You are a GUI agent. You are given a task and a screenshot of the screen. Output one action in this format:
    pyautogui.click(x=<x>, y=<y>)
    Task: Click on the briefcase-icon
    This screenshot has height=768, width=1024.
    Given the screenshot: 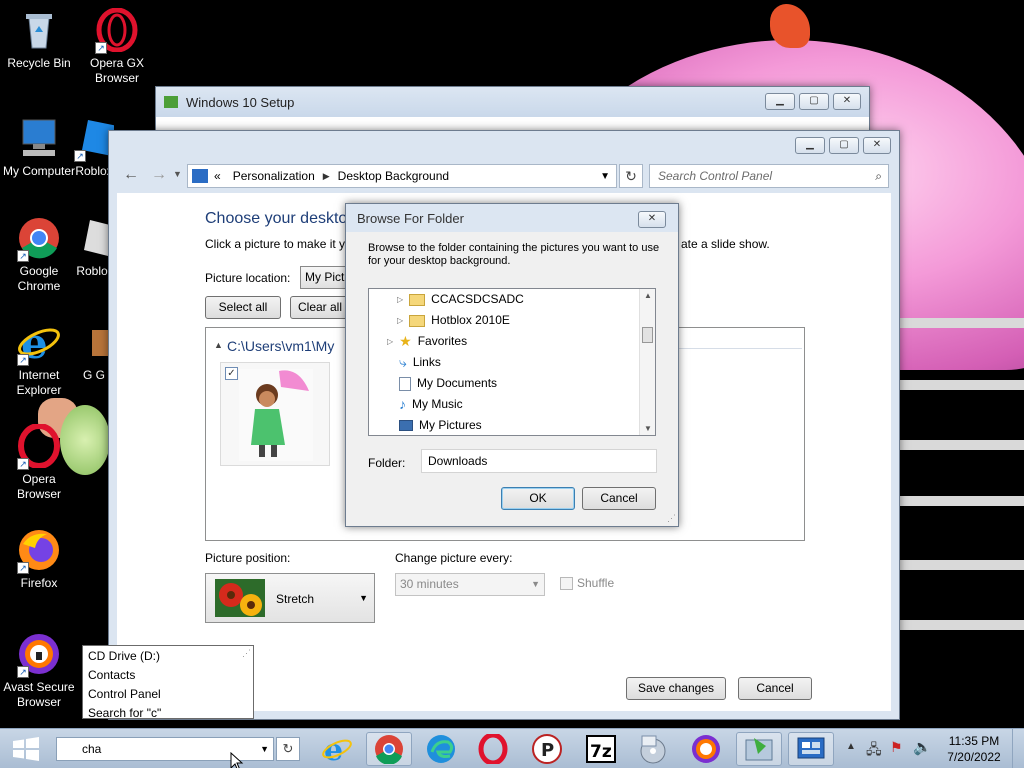 What is the action you would take?
    pyautogui.click(x=94, y=342)
    